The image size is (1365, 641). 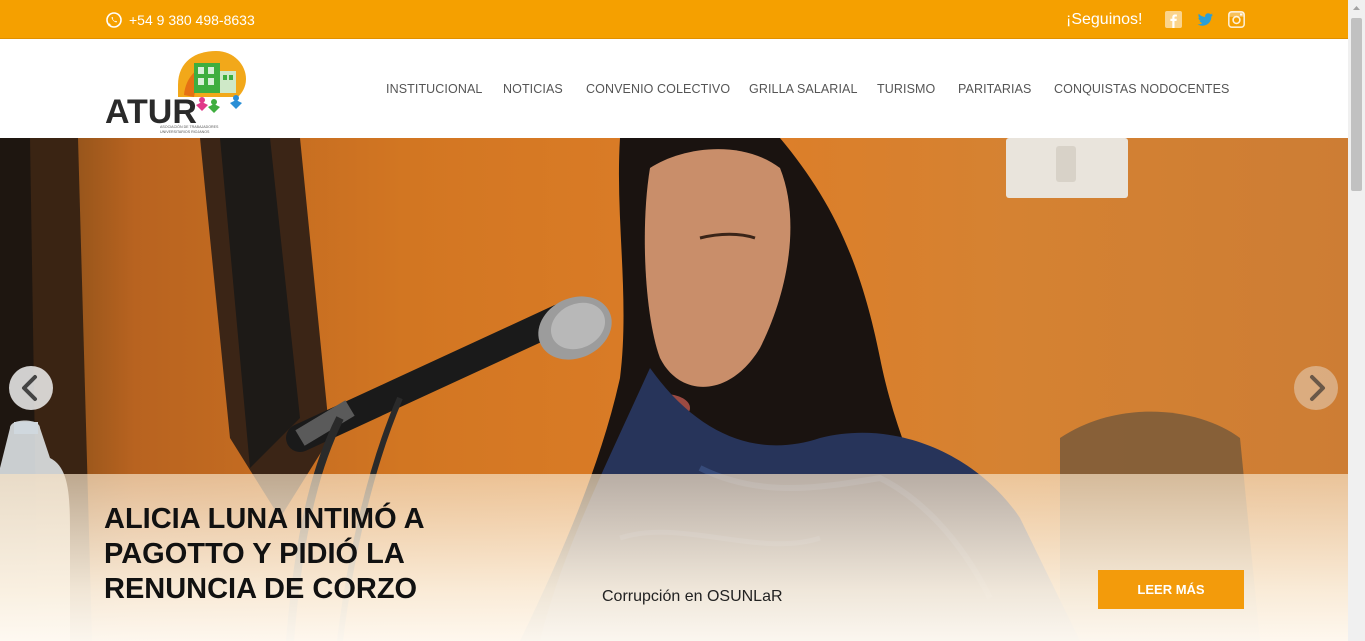 What do you see at coordinates (1173, 19) in the screenshot?
I see `facebook-icon` at bounding box center [1173, 19].